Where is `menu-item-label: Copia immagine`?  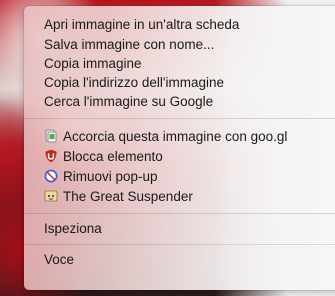 menu-item-label: Copia immagine is located at coordinates (93, 63).